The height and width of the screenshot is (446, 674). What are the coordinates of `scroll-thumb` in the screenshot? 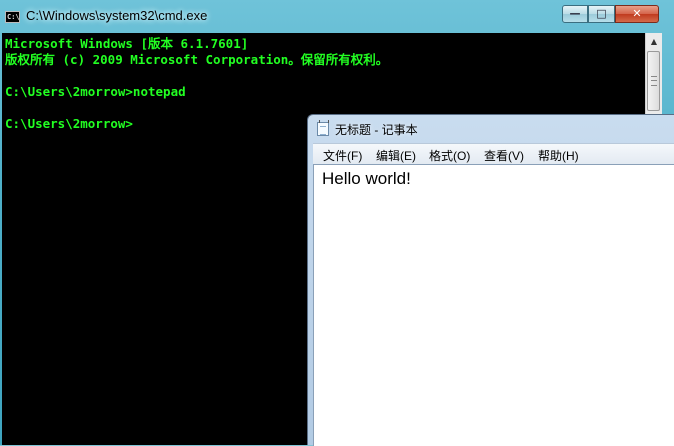 It's located at (653, 81).